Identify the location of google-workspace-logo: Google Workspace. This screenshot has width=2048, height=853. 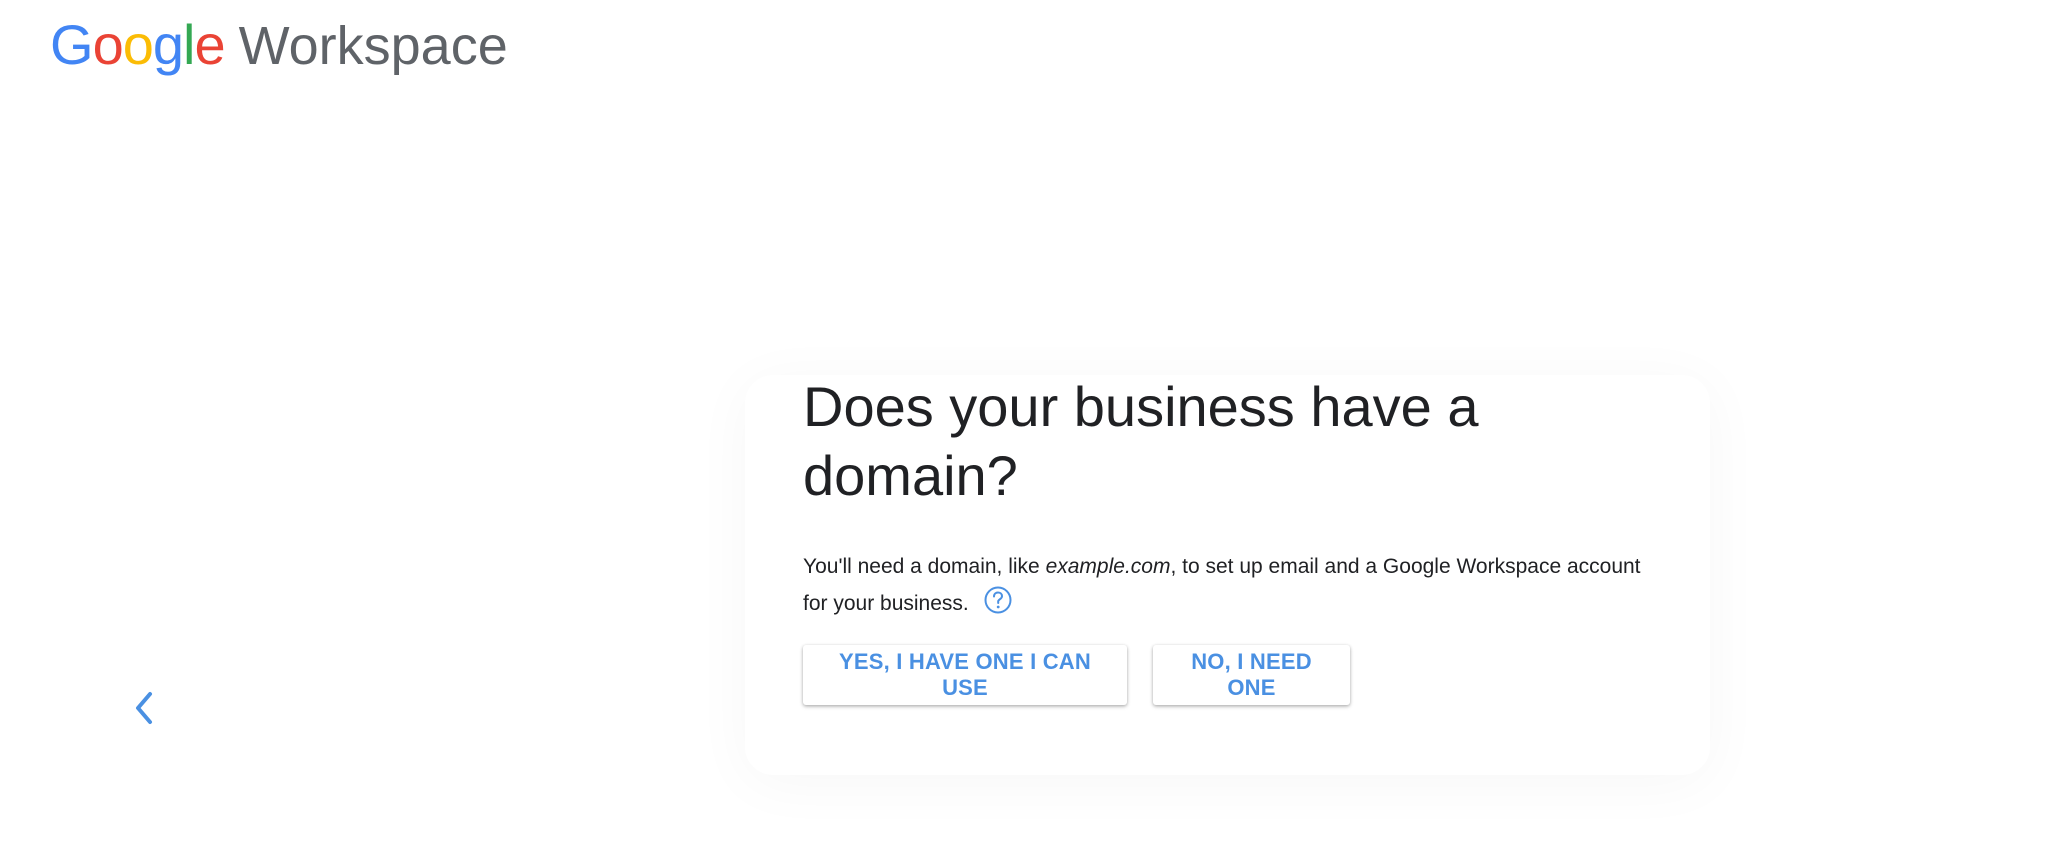
(279, 45).